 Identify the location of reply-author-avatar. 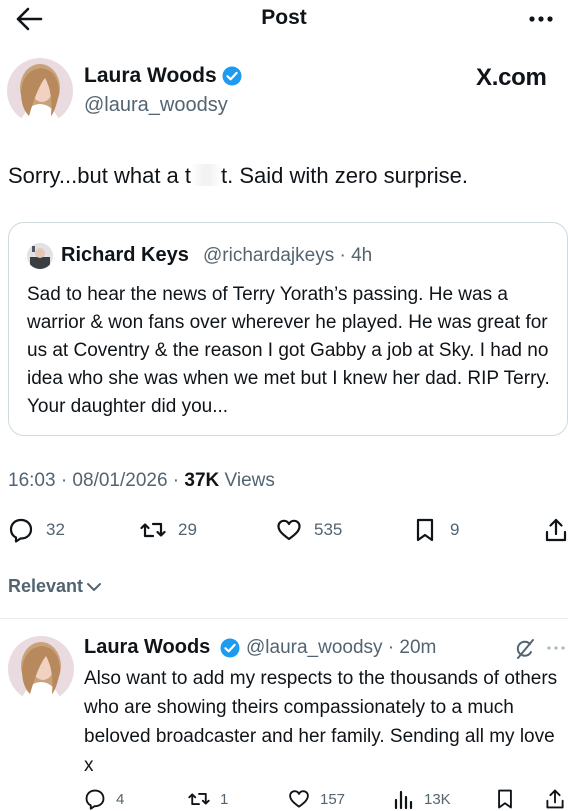
(41, 669).